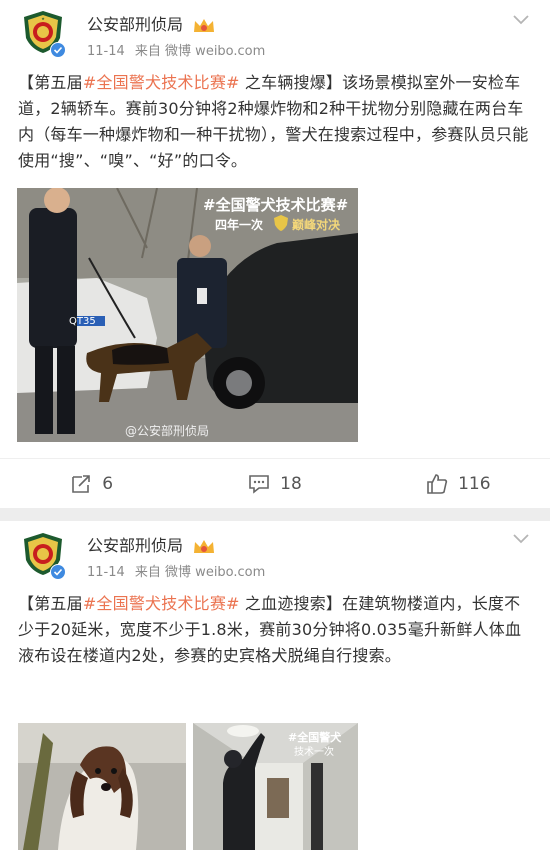  I want to click on police-badge-avatar: ★, so click(44, 34).